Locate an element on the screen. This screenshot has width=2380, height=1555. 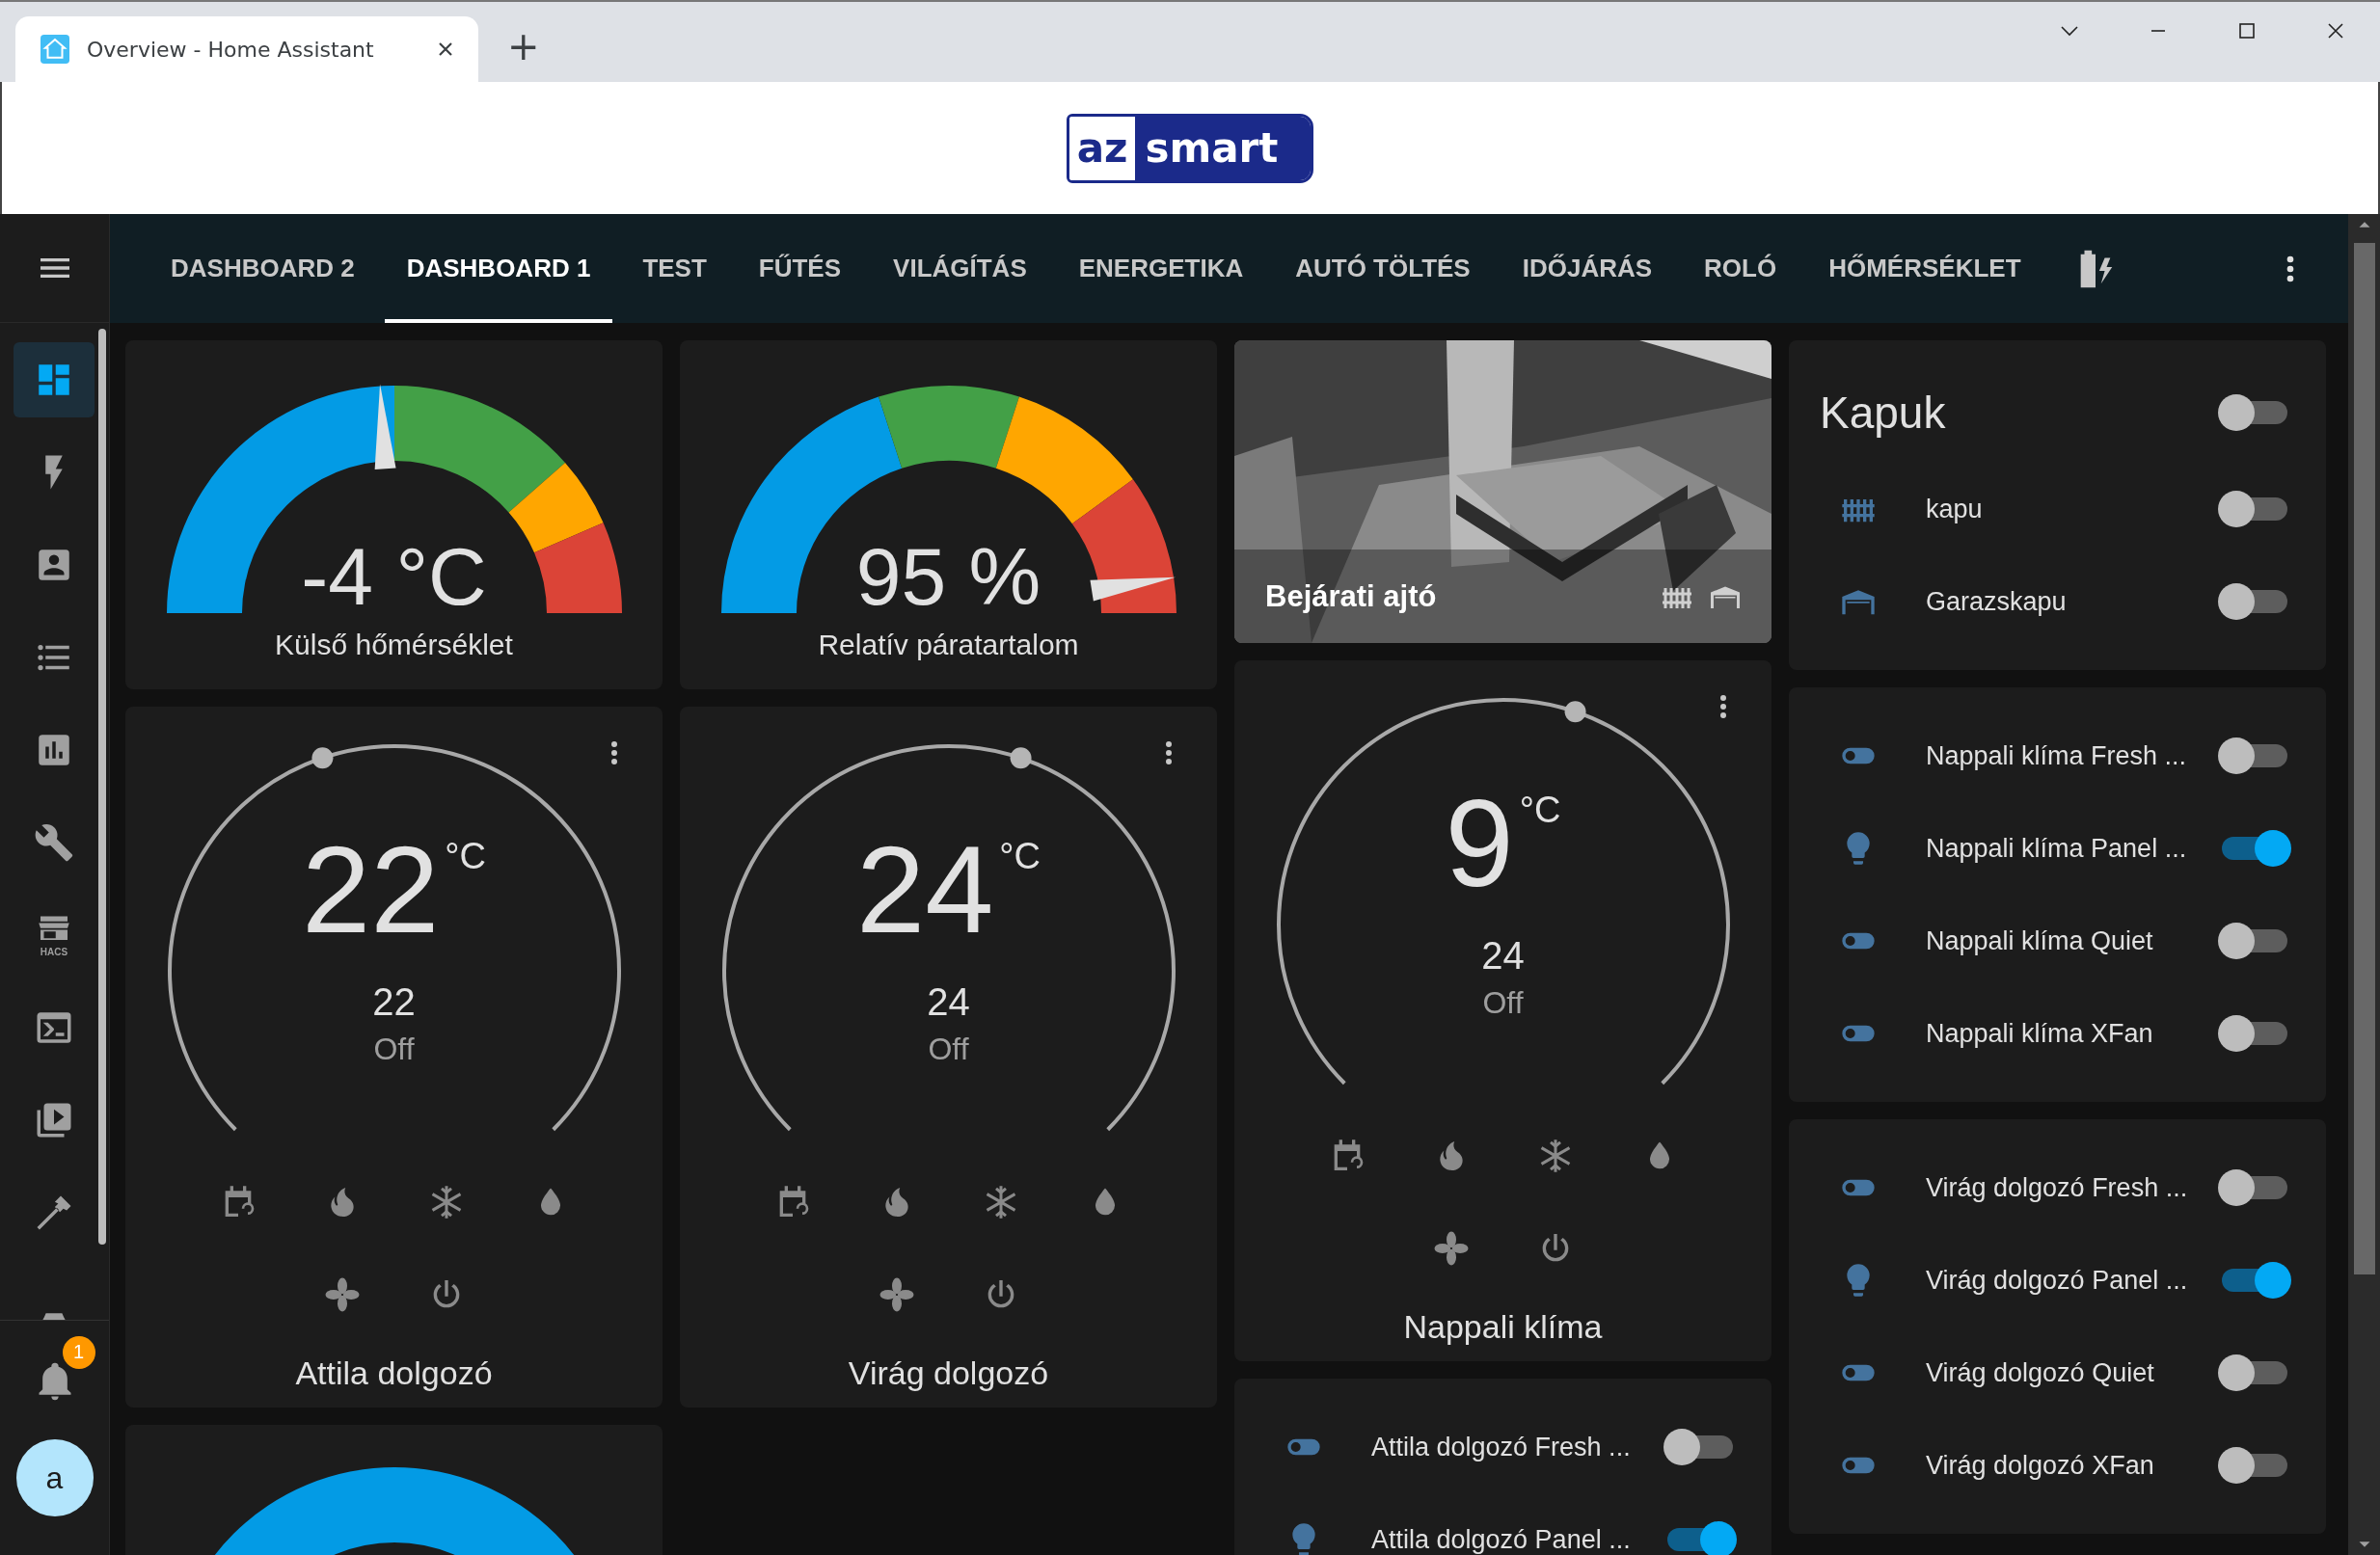
notification-badge: 1 is located at coordinates (79, 1352).